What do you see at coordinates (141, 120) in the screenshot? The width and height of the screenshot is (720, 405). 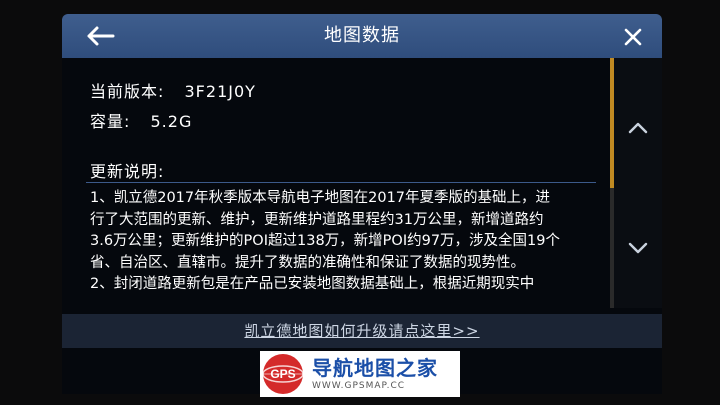 I see `size-row: 容量: 5.2G` at bounding box center [141, 120].